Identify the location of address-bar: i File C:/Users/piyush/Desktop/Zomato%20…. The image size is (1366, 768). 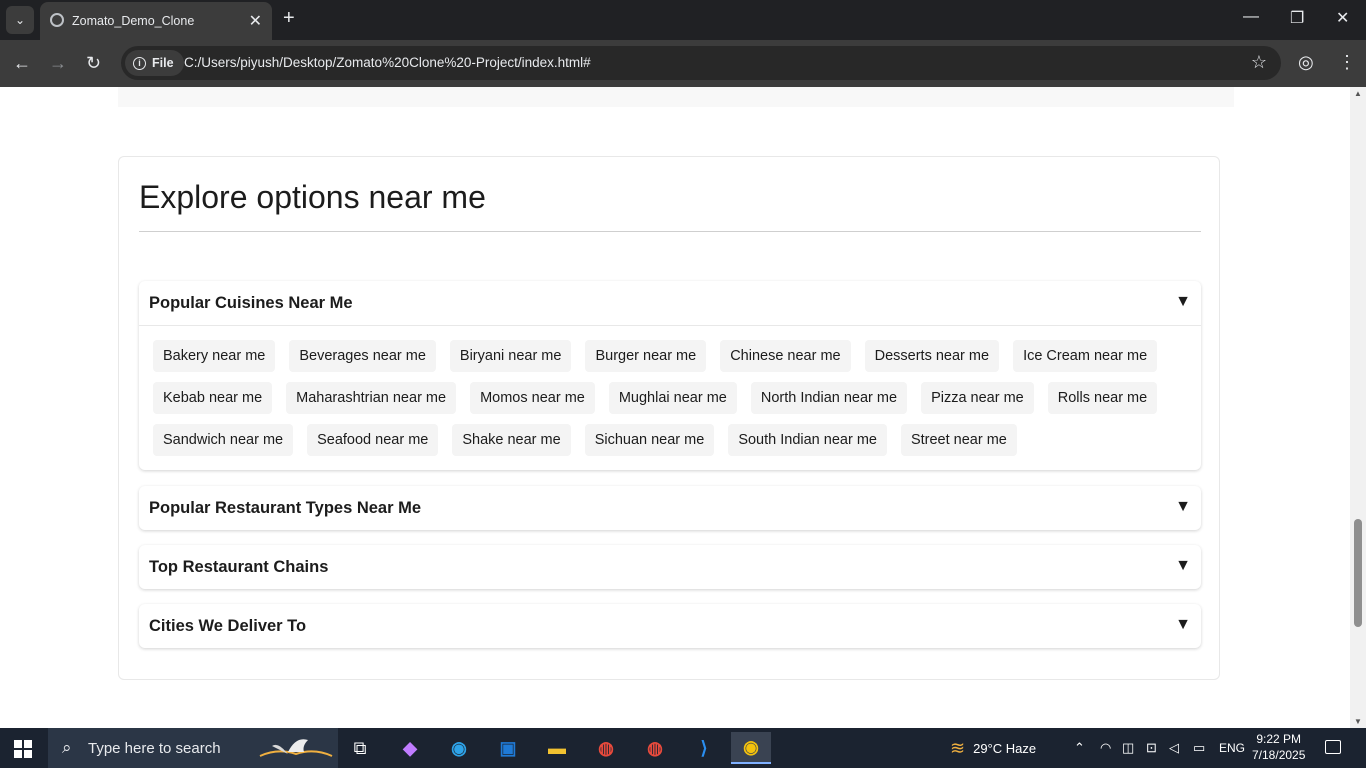
(701, 63).